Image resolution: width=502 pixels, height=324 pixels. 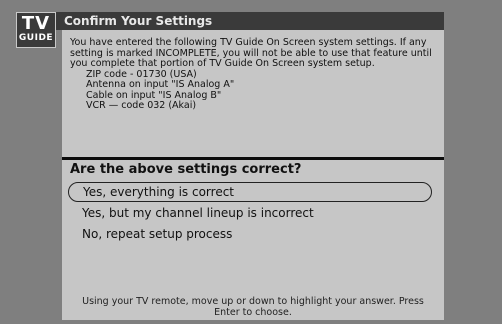 What do you see at coordinates (253, 234) in the screenshot?
I see `option-no-repeat-setup: No, repeat setup process` at bounding box center [253, 234].